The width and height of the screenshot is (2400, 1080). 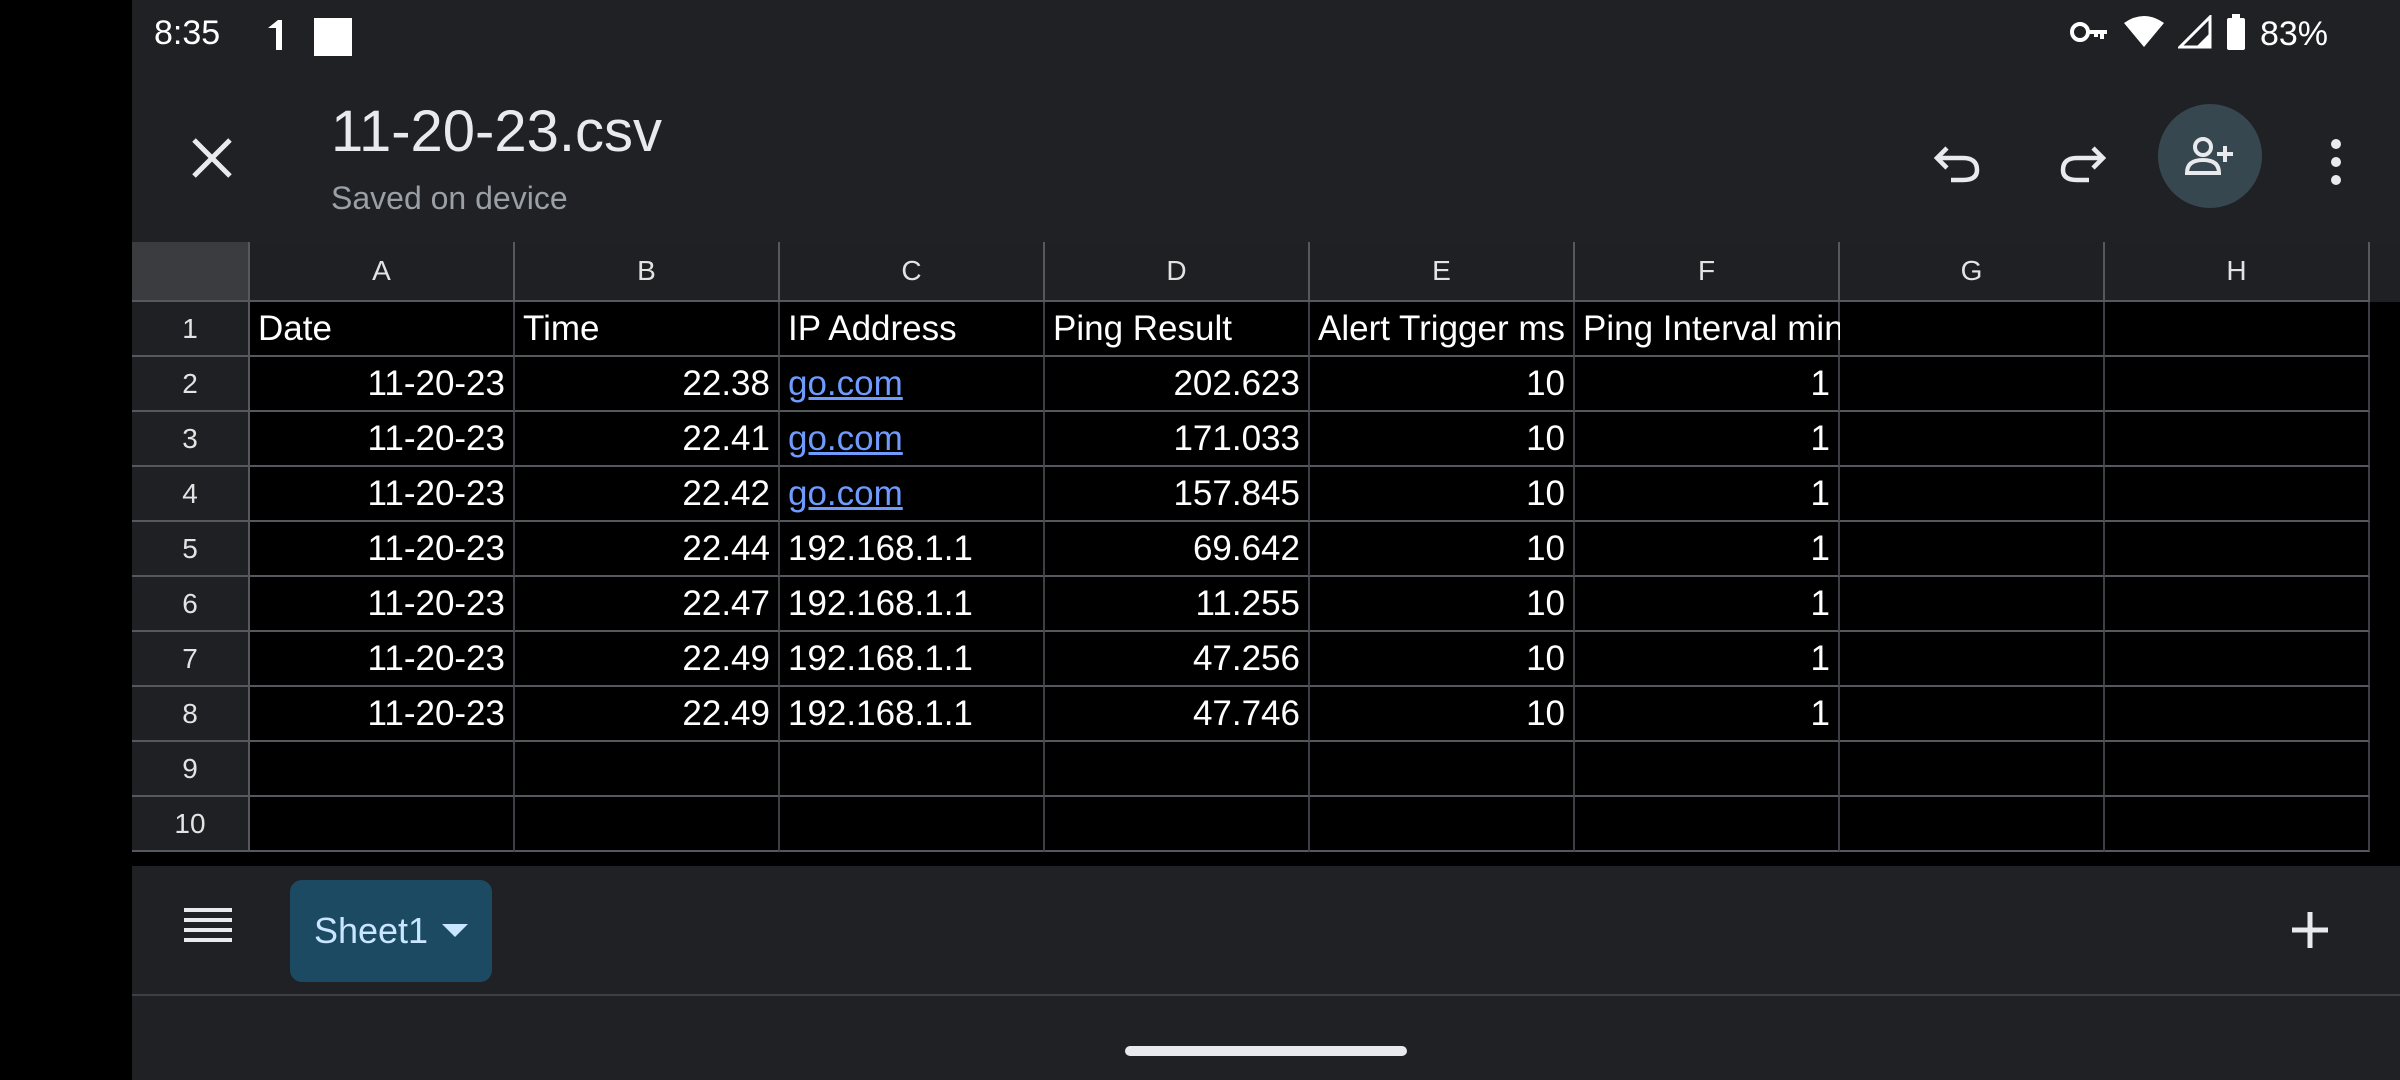 What do you see at coordinates (1972, 769) in the screenshot?
I see `cell-g9` at bounding box center [1972, 769].